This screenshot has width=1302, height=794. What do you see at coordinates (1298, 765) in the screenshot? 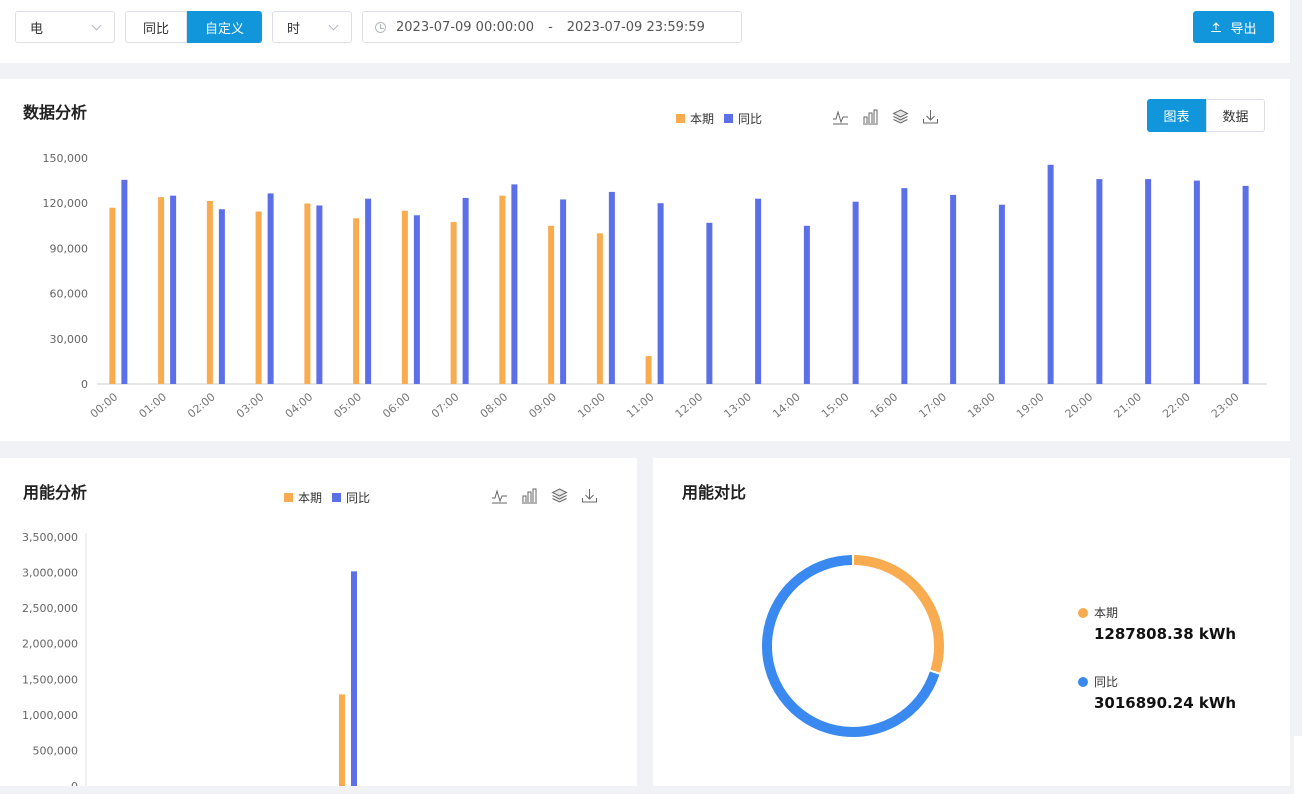
I see `scrollbar-thumb` at bounding box center [1298, 765].